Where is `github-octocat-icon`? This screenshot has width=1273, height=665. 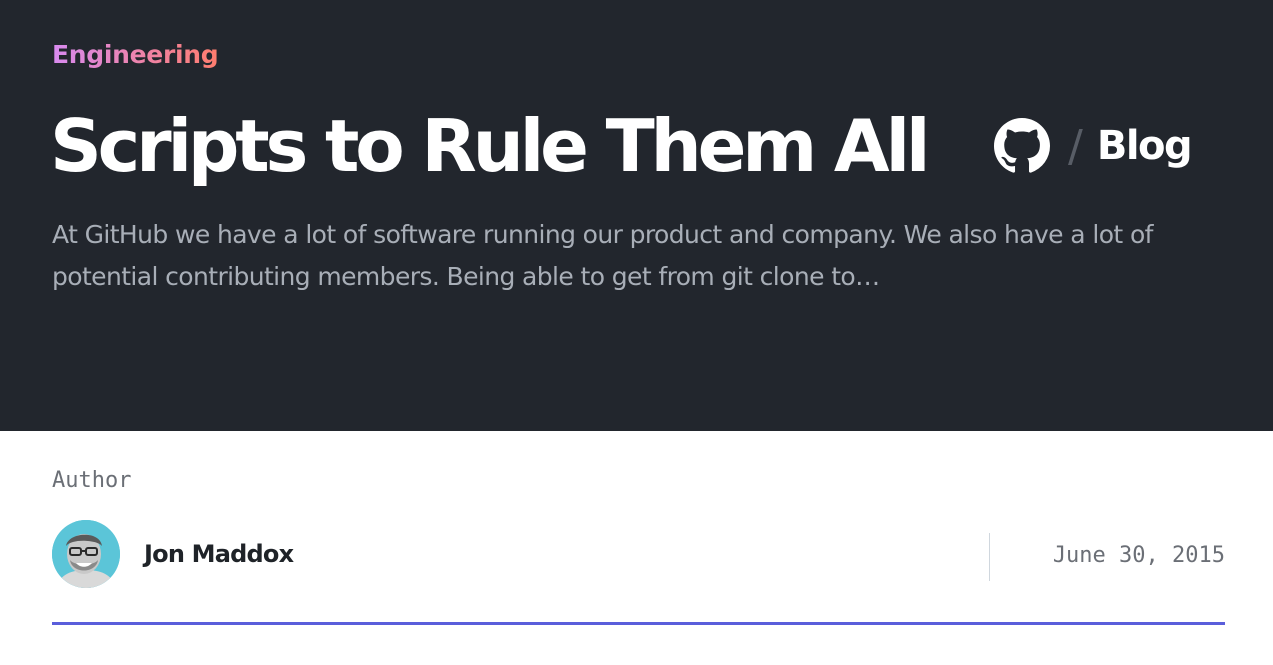
github-octocat-icon is located at coordinates (1022, 145).